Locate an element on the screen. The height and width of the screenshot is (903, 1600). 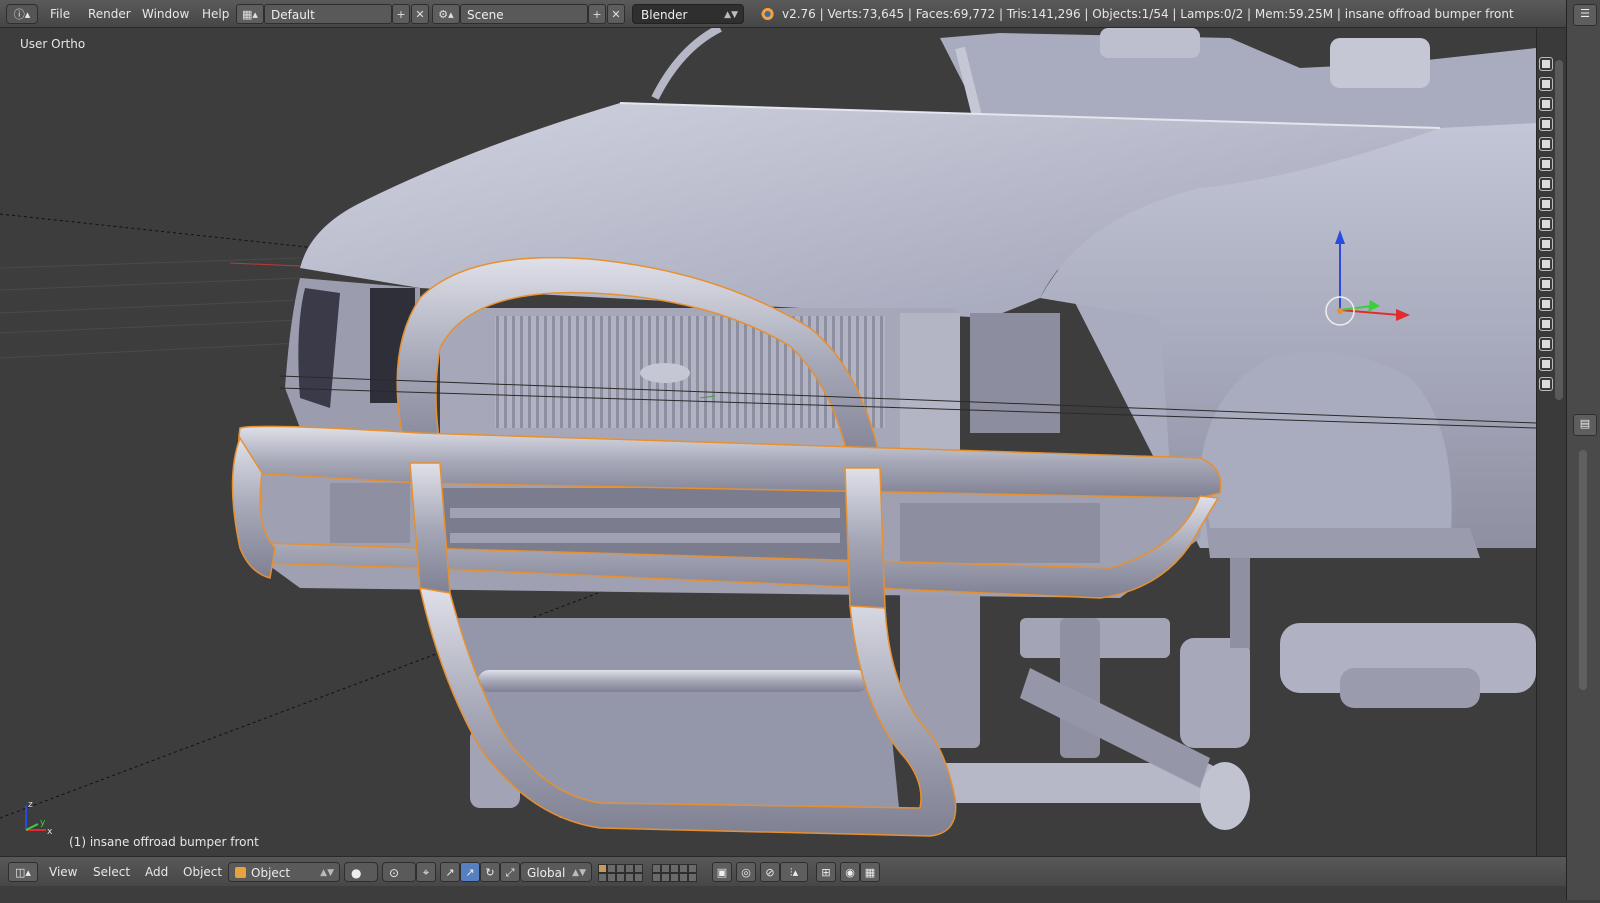
menu-view: View is located at coordinates (63, 872).